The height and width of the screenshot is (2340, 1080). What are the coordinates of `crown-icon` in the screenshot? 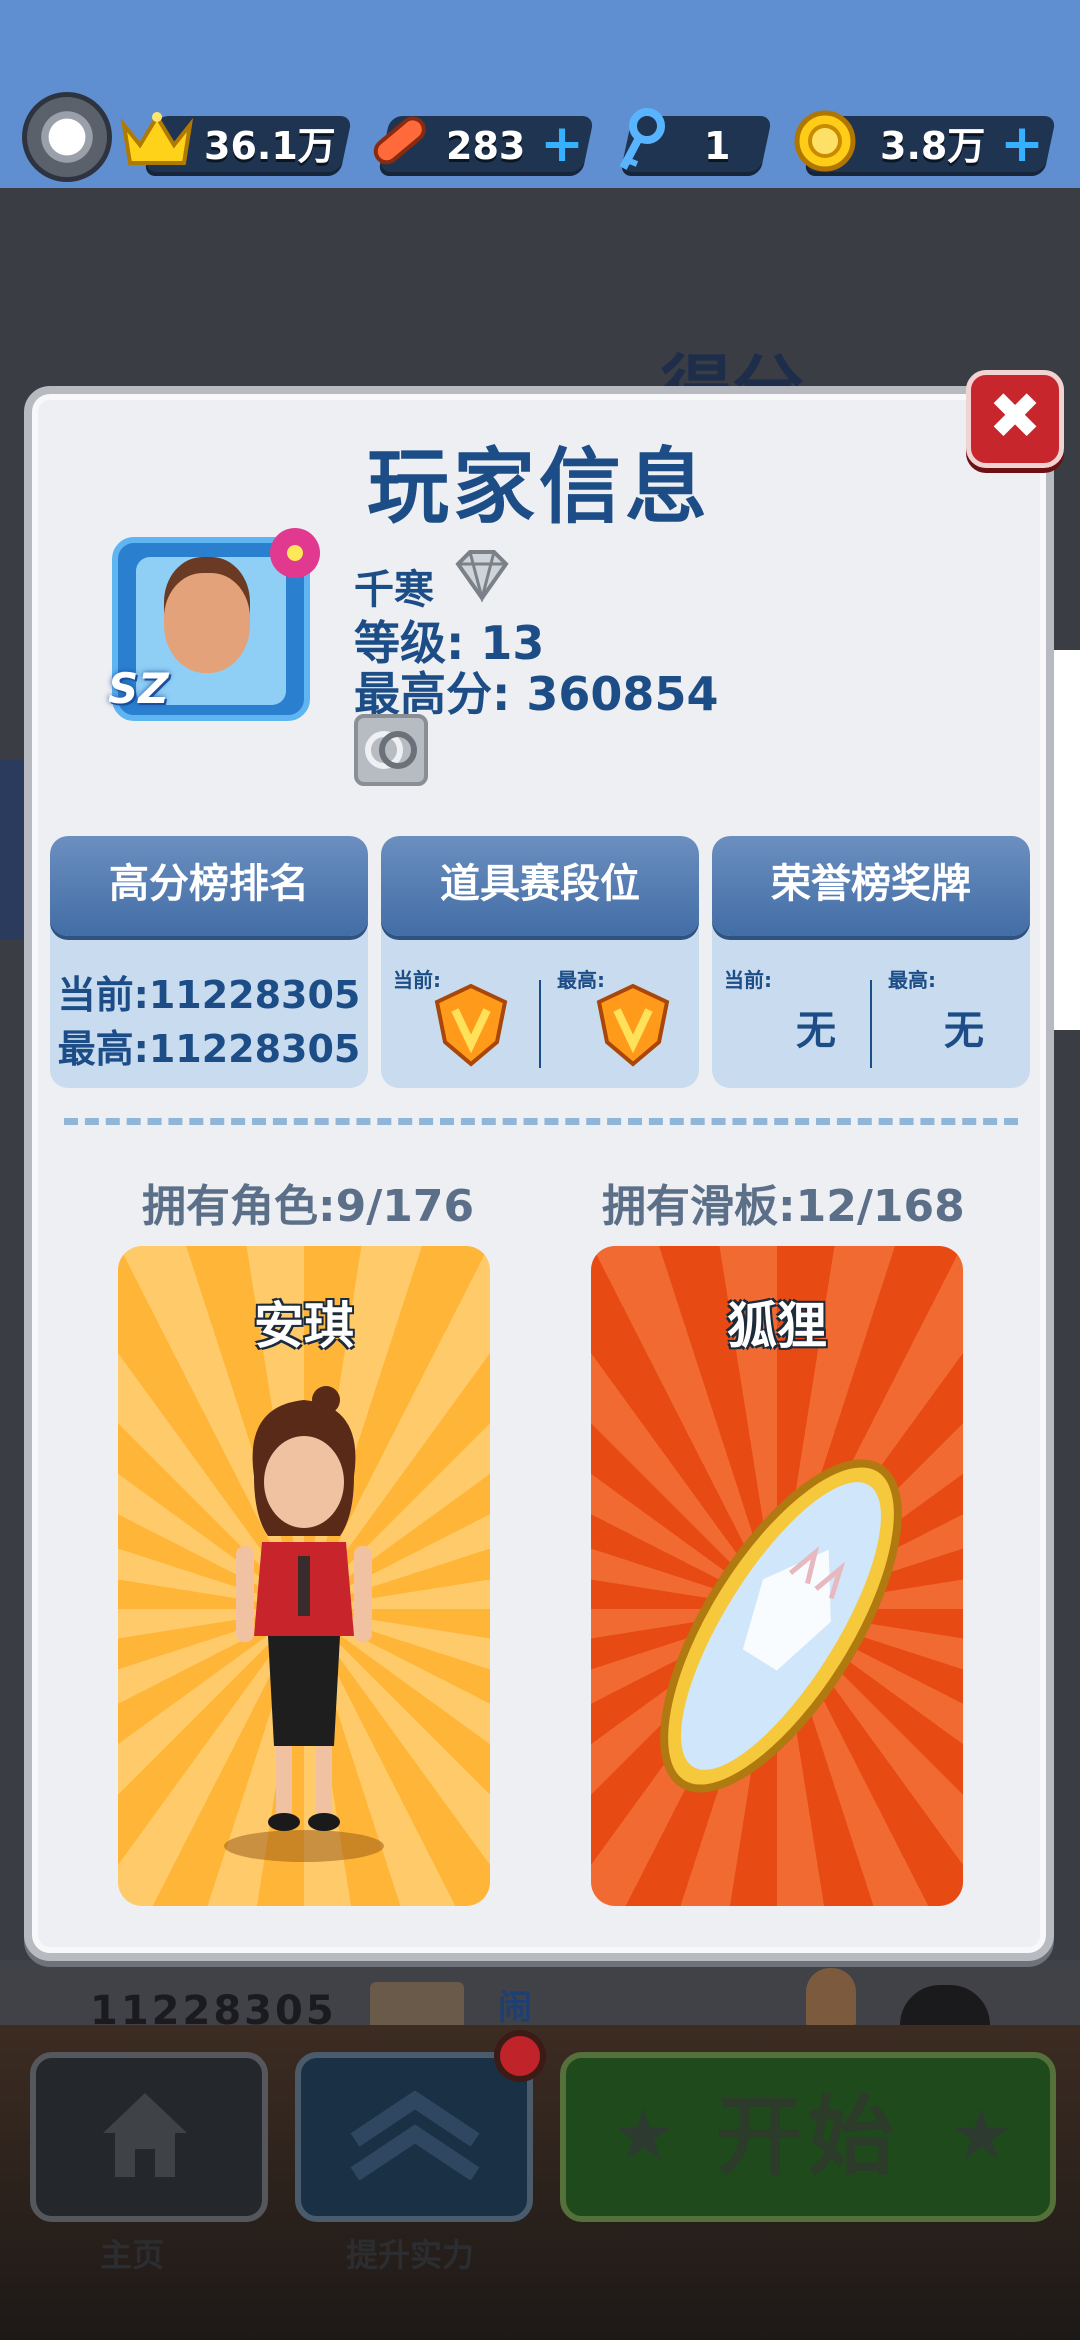 It's located at (157, 141).